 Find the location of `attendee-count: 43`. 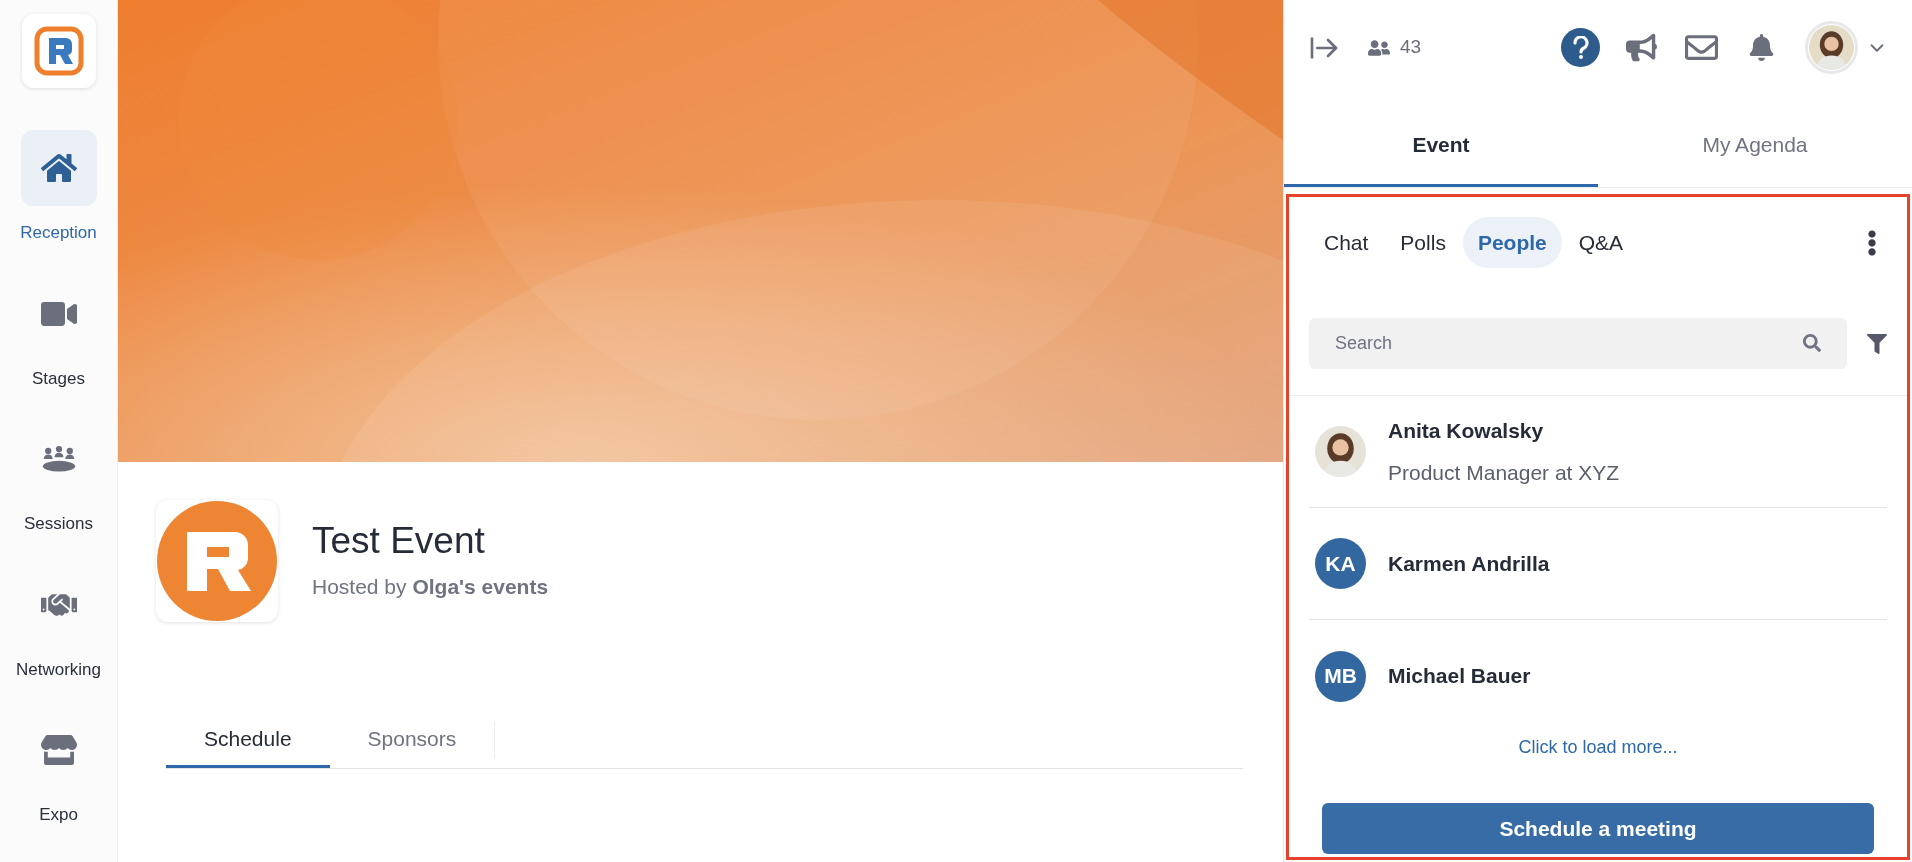

attendee-count: 43 is located at coordinates (1411, 47).